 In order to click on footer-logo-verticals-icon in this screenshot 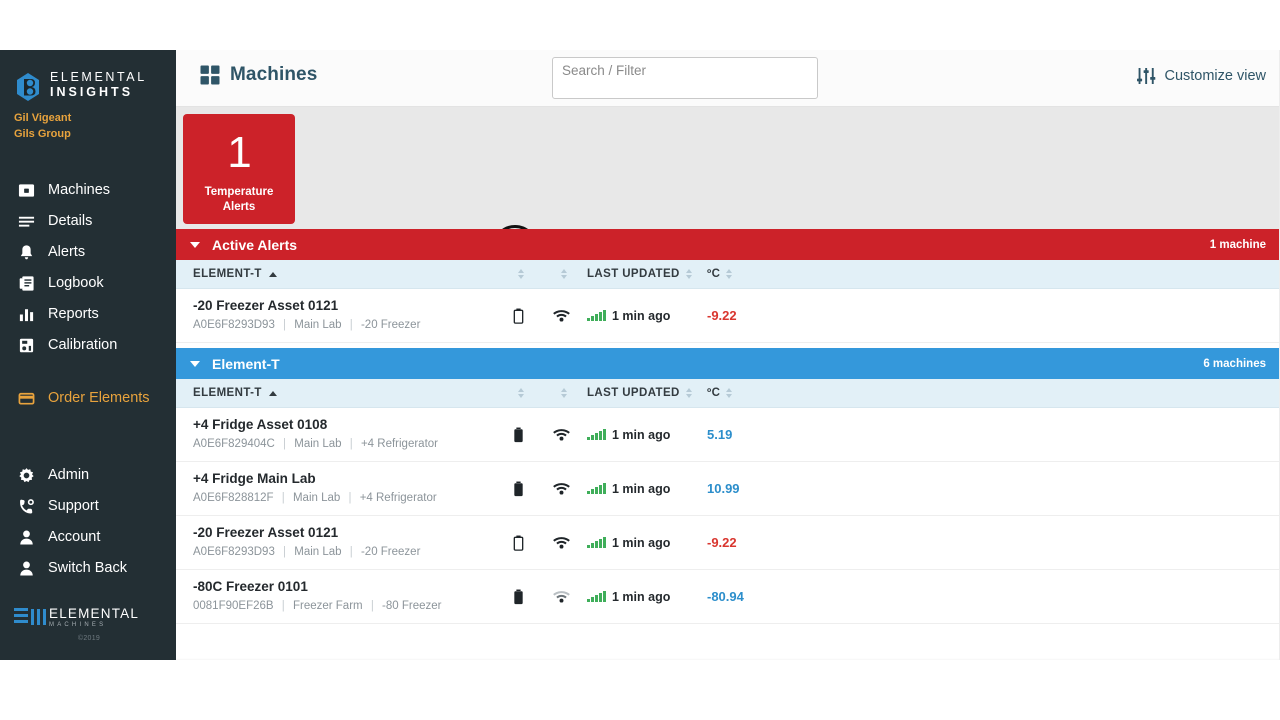, I will do `click(40, 617)`.